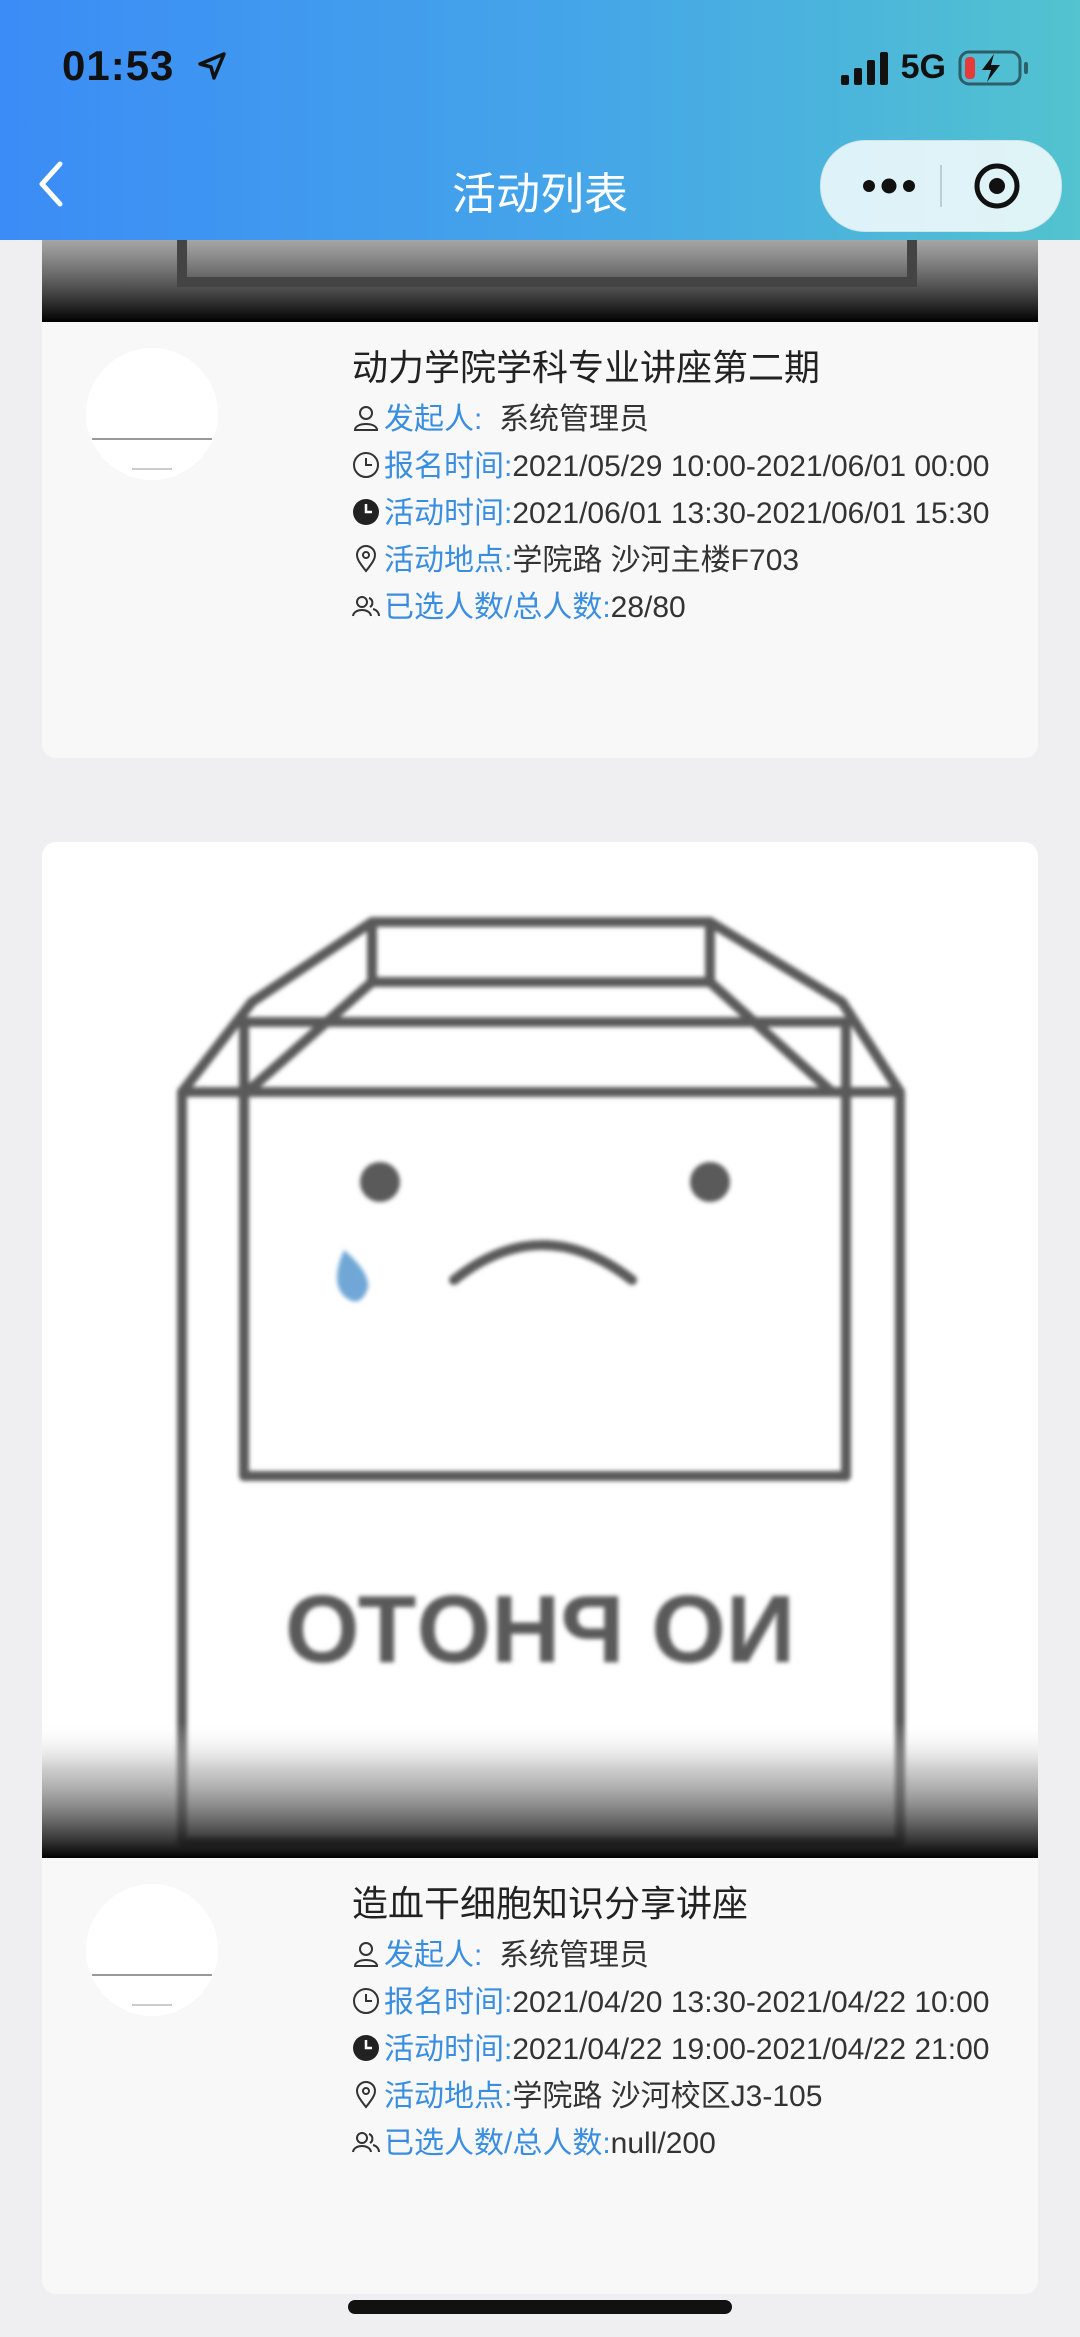 This screenshot has width=1080, height=2337. What do you see at coordinates (682, 560) in the screenshot?
I see `location-row: 活动地点:学院路 沙河主楼F703` at bounding box center [682, 560].